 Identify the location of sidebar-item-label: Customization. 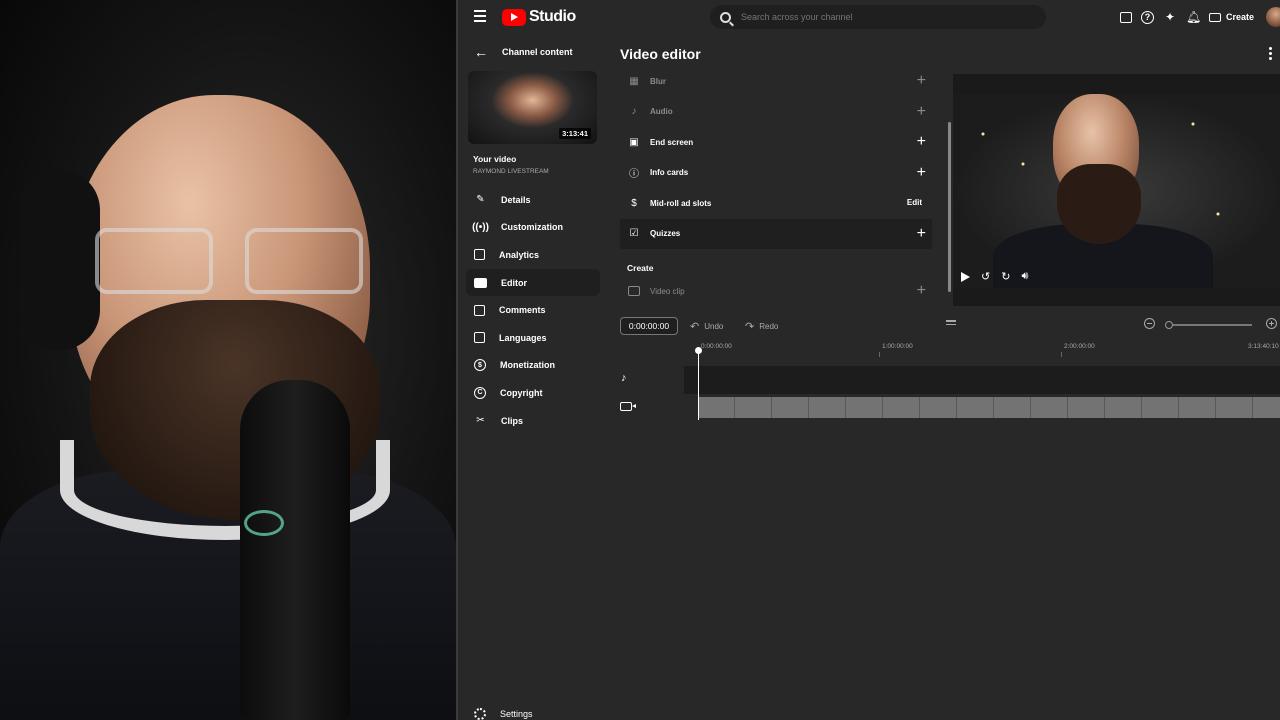
(532, 227).